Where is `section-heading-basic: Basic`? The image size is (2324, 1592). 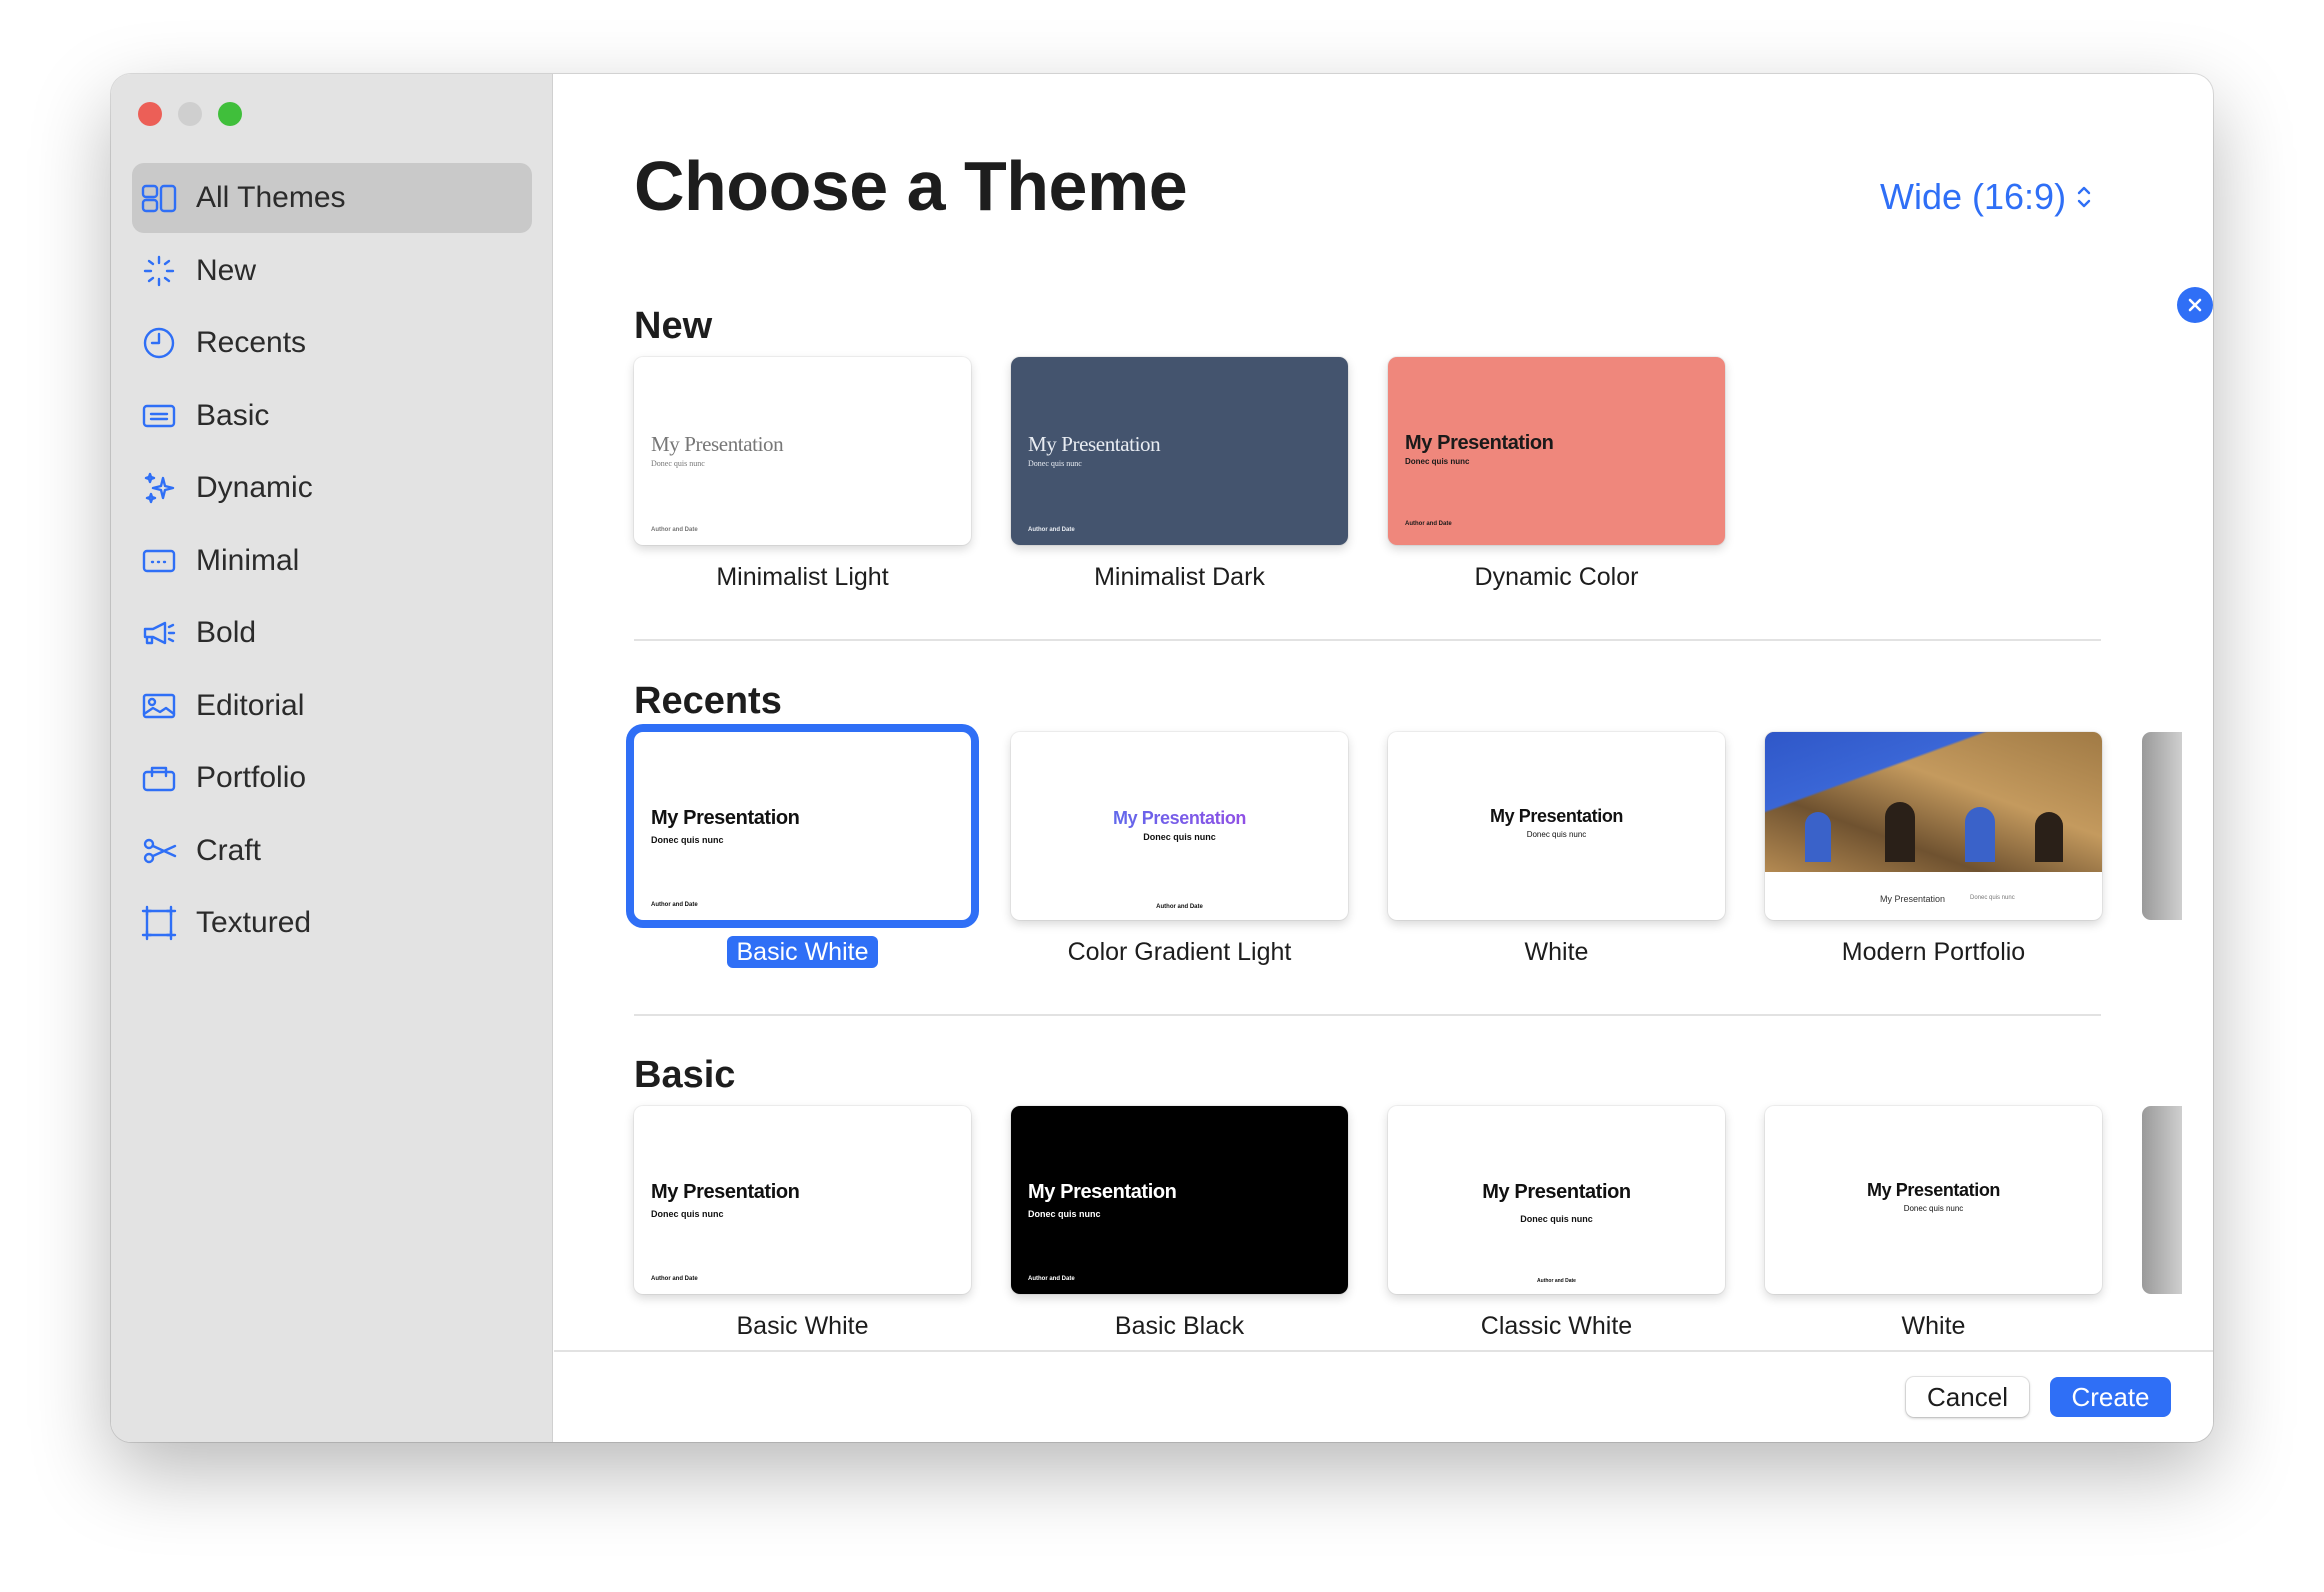 section-heading-basic: Basic is located at coordinates (685, 1075).